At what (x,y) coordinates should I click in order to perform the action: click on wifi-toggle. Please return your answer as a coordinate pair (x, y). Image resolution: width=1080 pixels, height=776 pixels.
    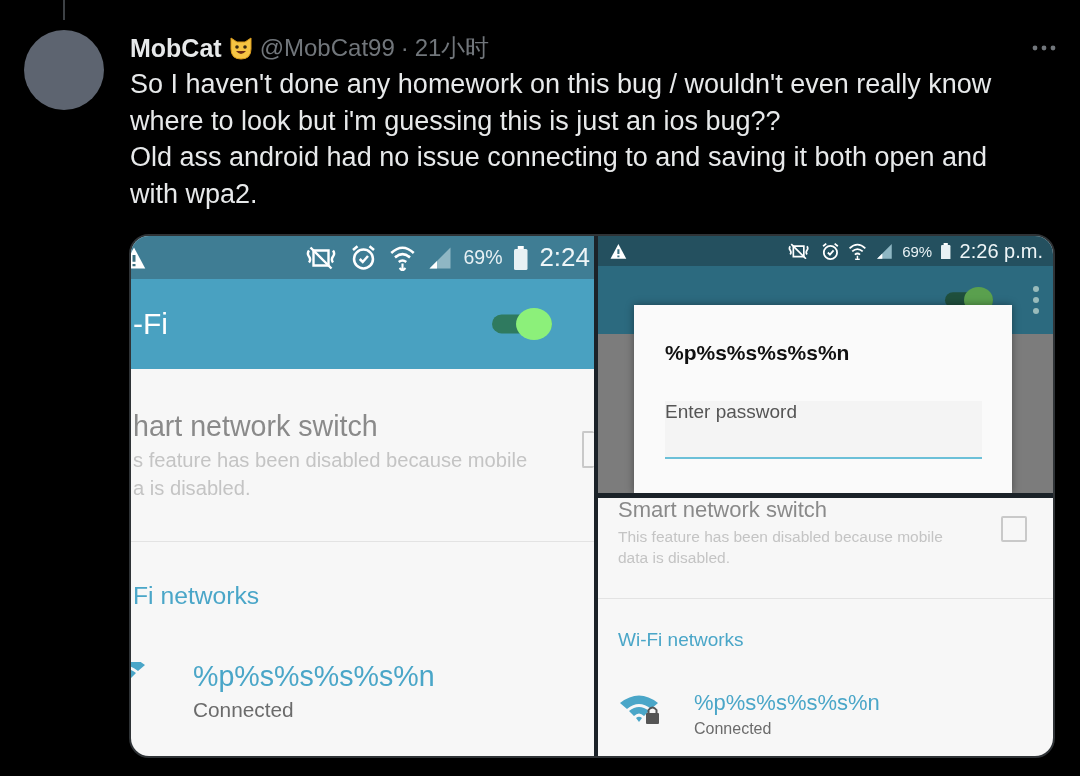
    Looking at the image, I should click on (522, 324).